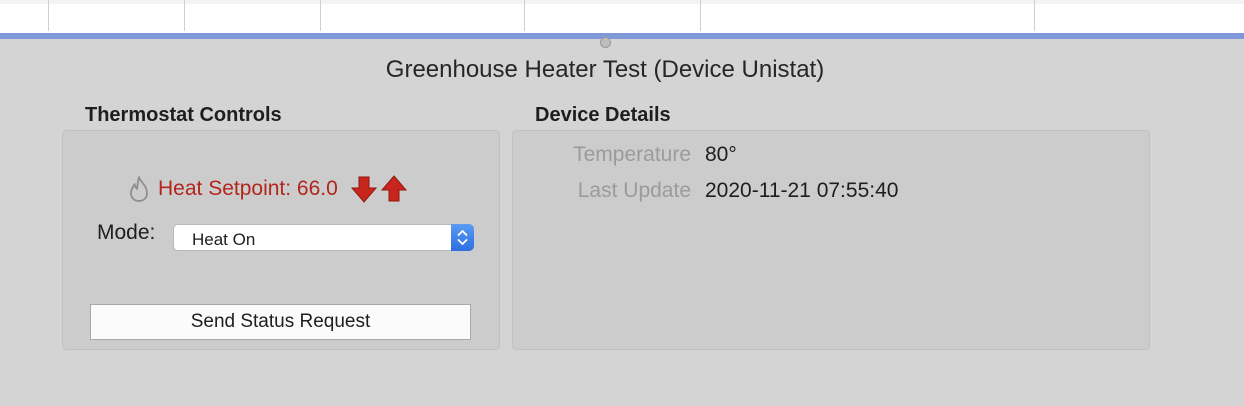 Image resolution: width=1244 pixels, height=406 pixels. Describe the element at coordinates (462, 237) in the screenshot. I see `select-stepper-icon` at that location.